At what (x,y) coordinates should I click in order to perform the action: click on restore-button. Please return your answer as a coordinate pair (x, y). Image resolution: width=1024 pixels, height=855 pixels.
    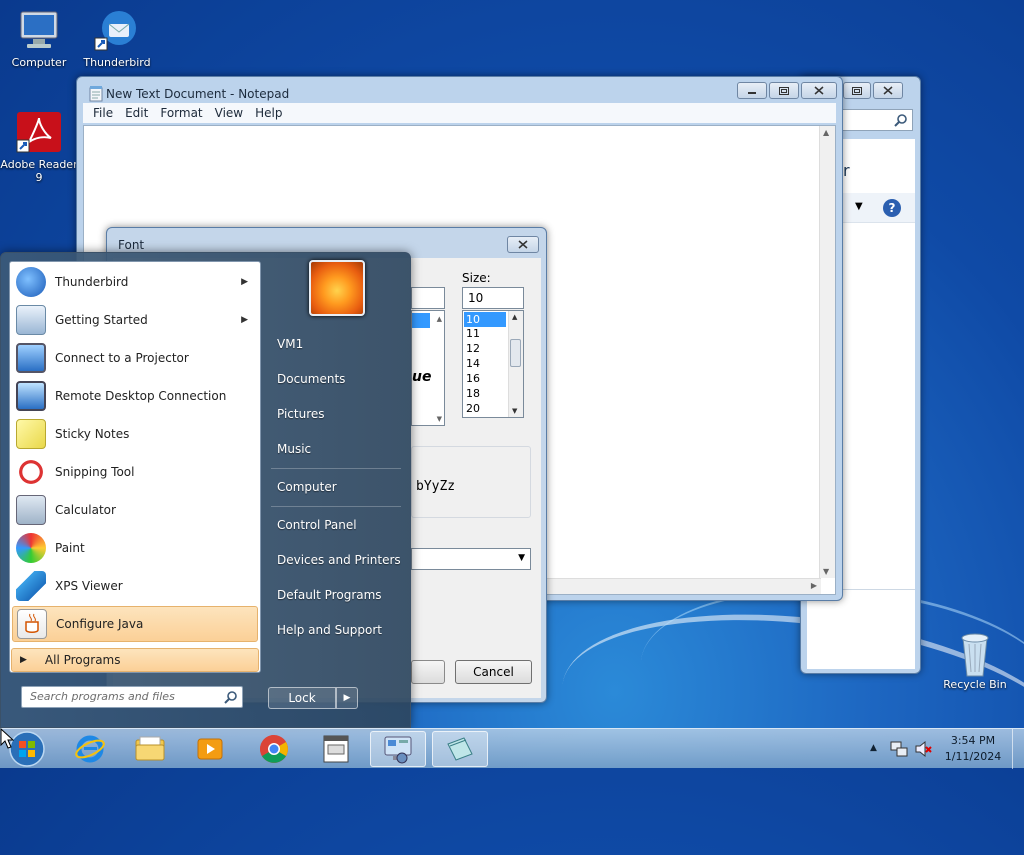
    Looking at the image, I should click on (857, 90).